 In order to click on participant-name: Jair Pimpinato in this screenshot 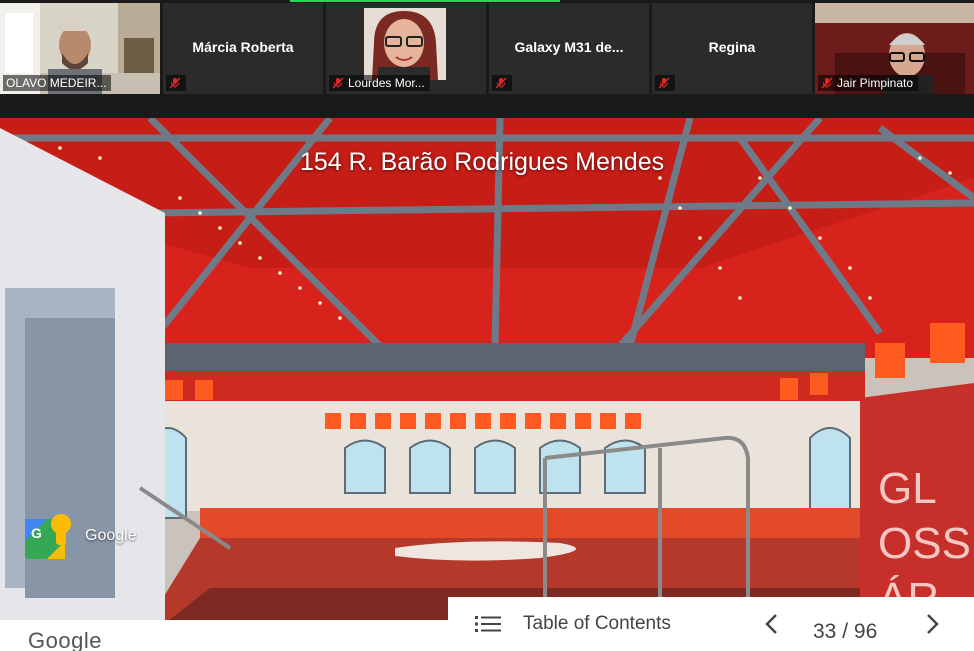, I will do `click(875, 83)`.